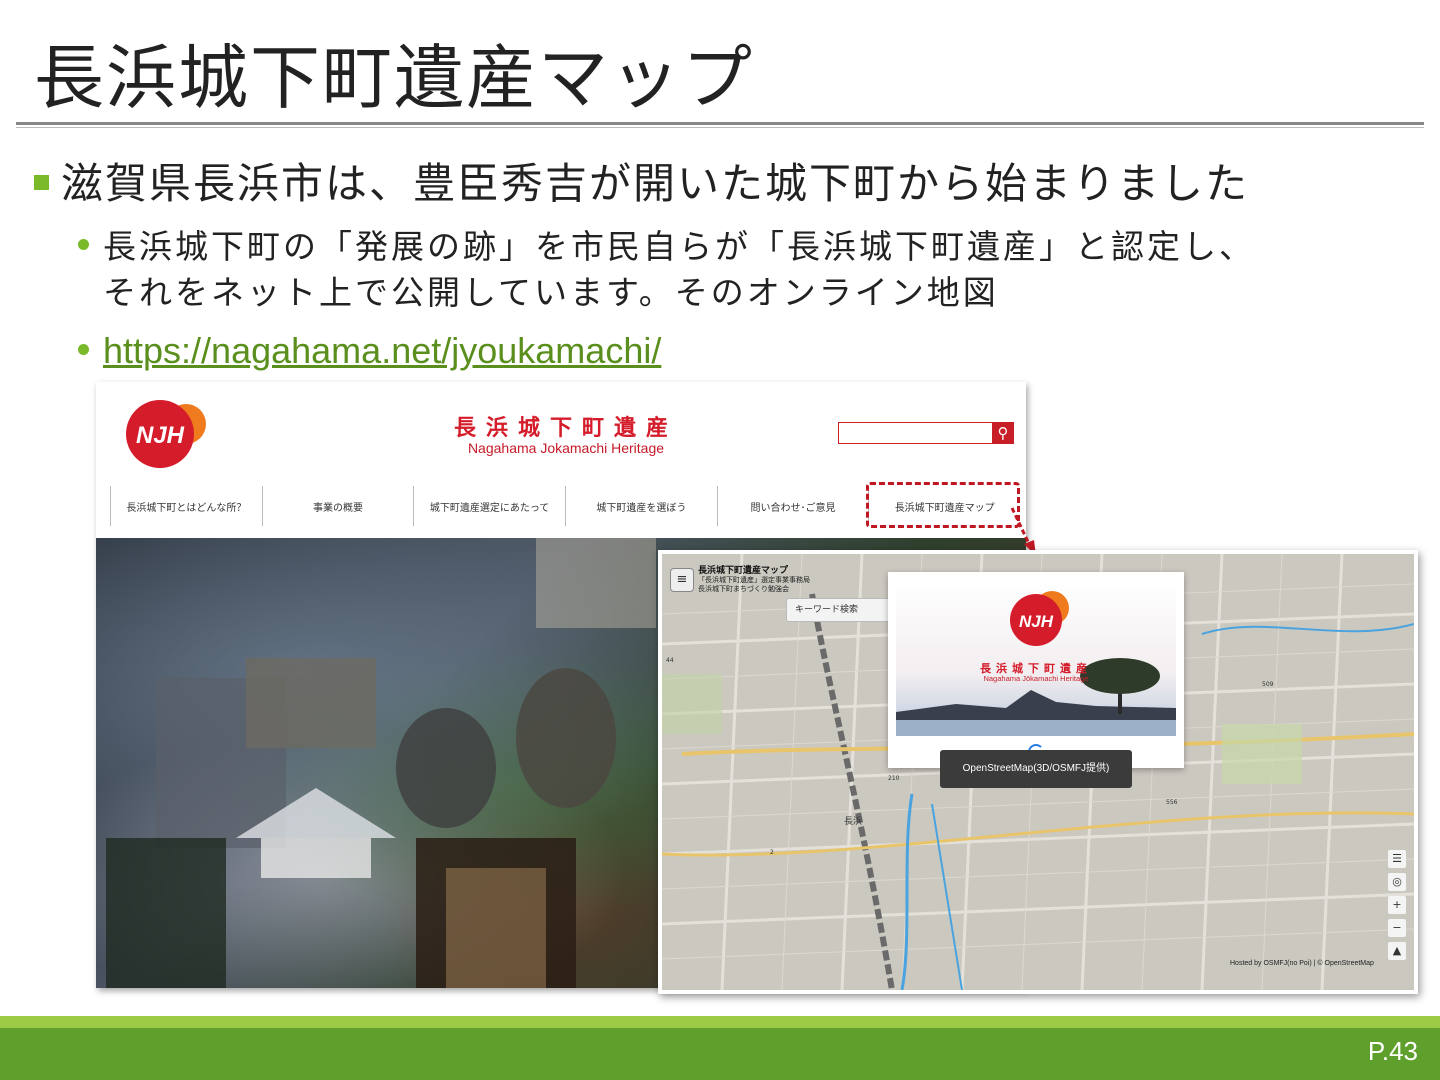  I want to click on nav-item-contact: 問い合わせ･ご意見, so click(792, 506).